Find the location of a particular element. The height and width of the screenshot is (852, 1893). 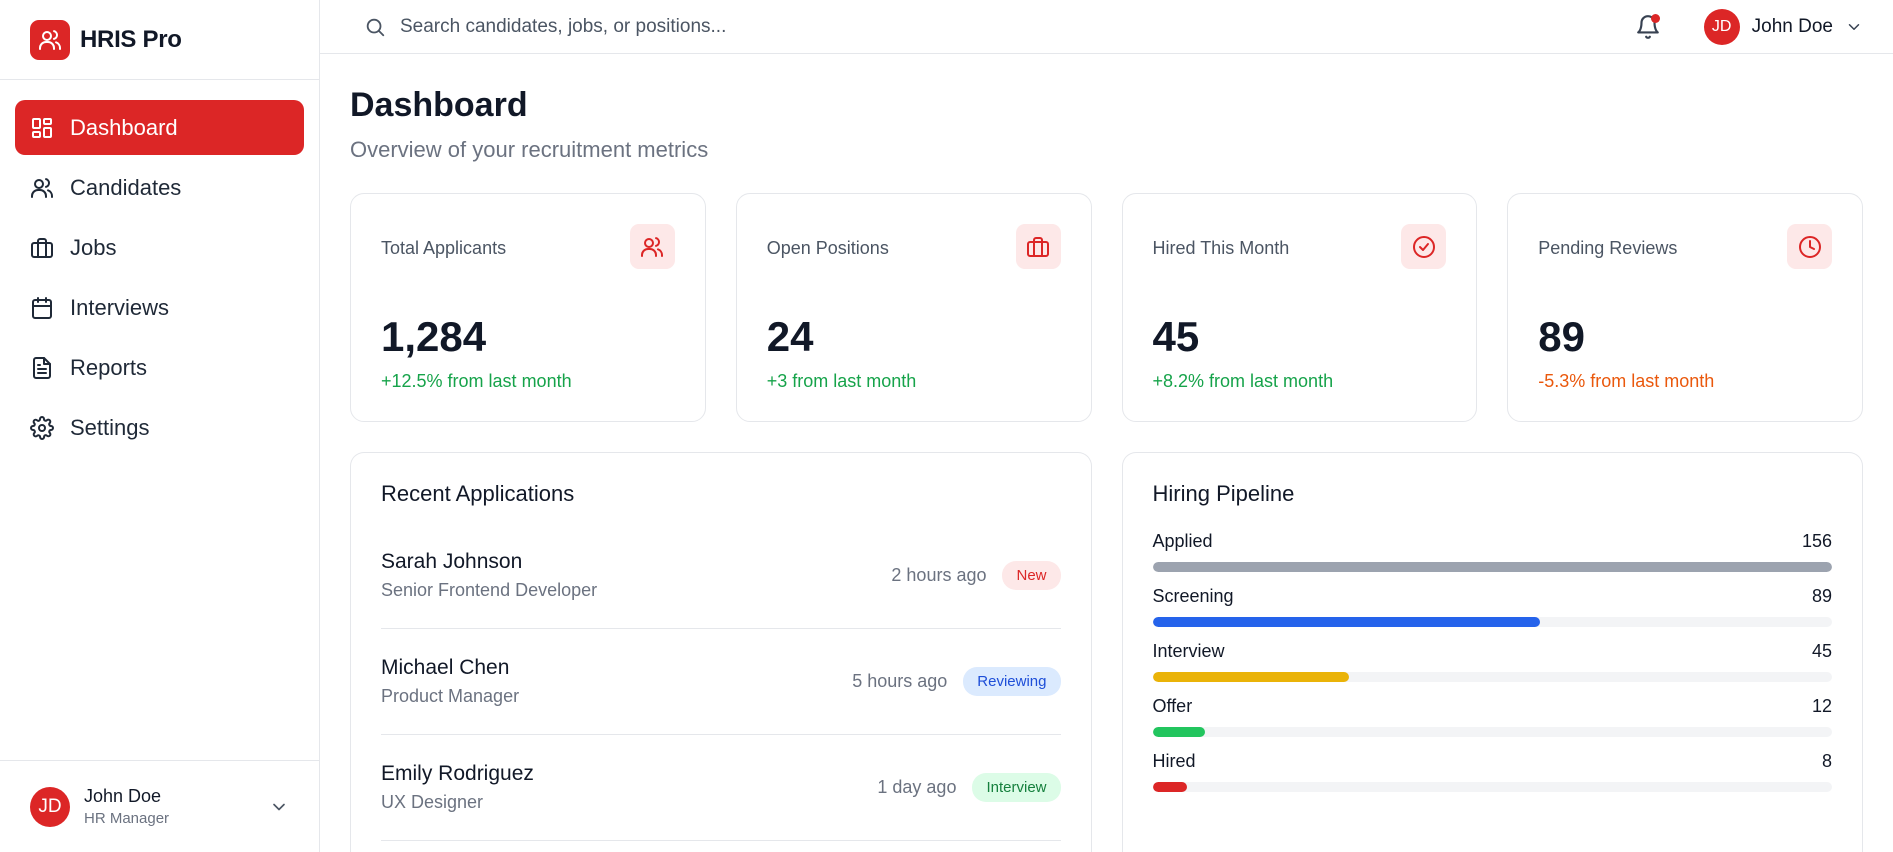

stat-value: 1,284 is located at coordinates (434, 336).